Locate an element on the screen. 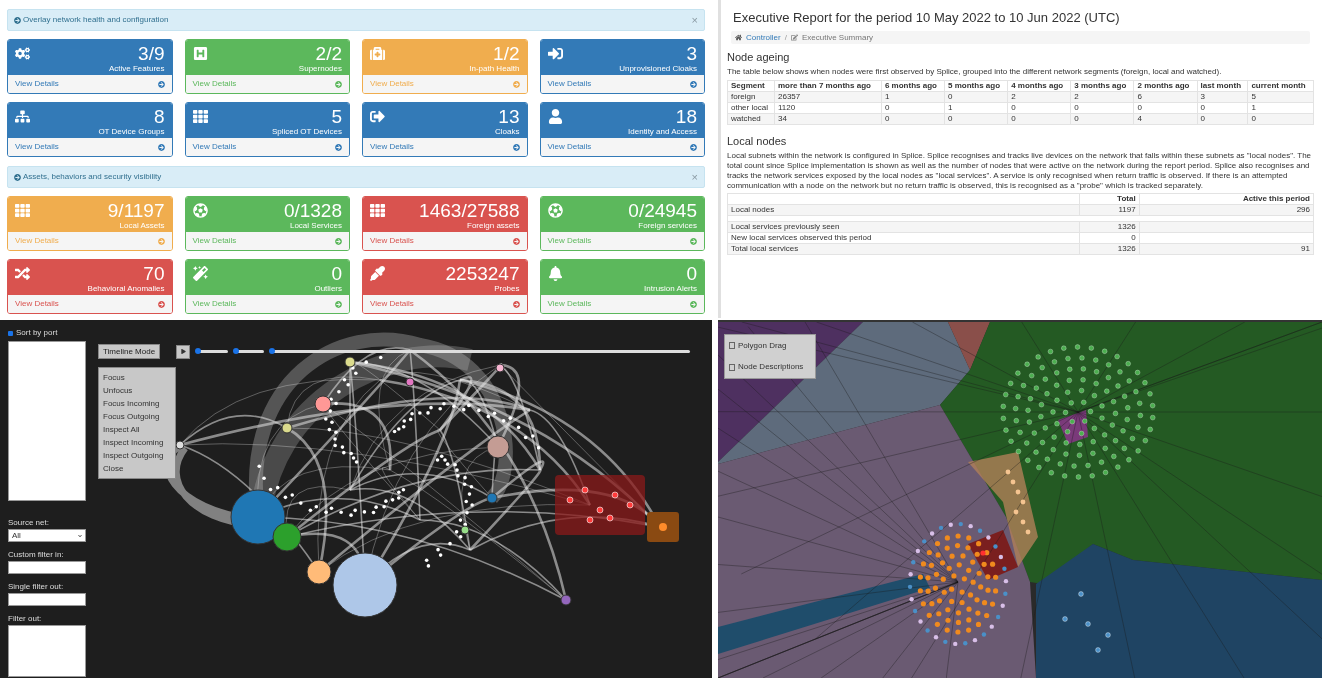 The height and width of the screenshot is (678, 1328). table-cell: 6 is located at coordinates (1165, 97).